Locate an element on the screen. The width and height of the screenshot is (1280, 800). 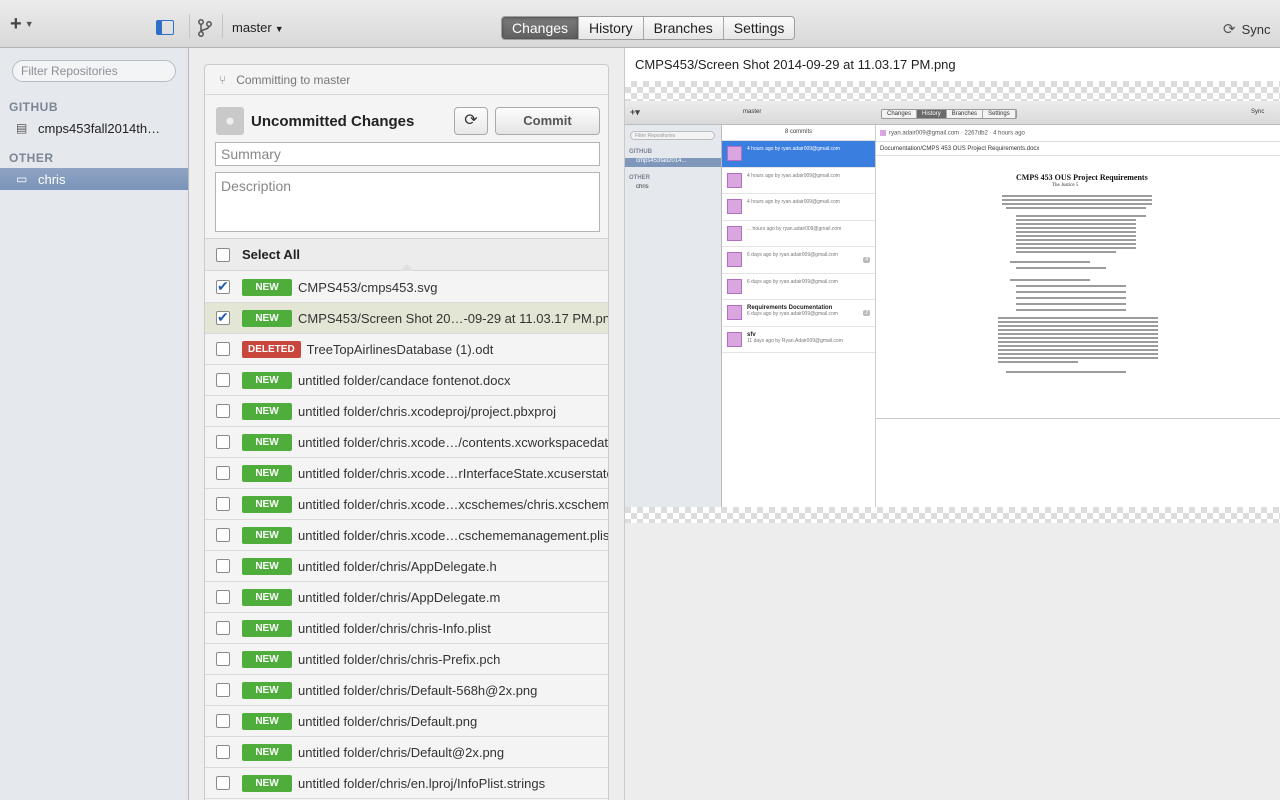
sync-commit-button: ⟳ is located at coordinates (471, 121).